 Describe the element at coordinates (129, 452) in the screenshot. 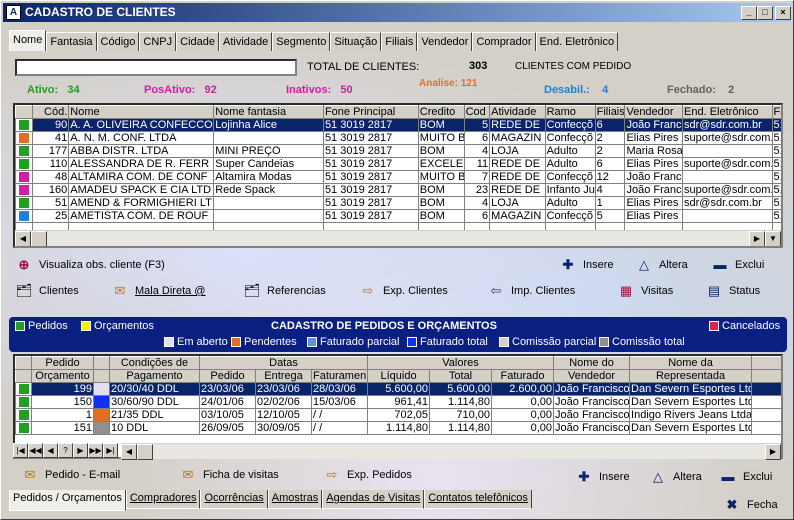

I see `orders-scroll-left-icon: ◀` at that location.